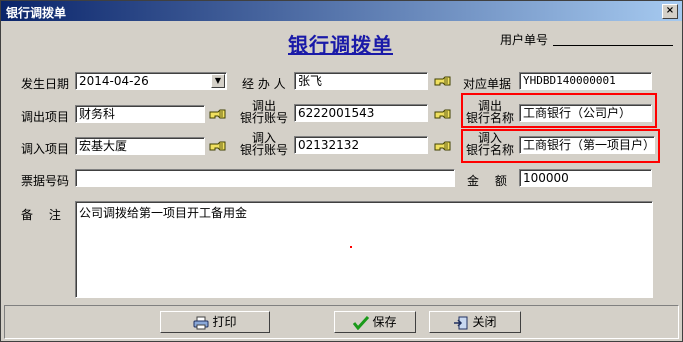  What do you see at coordinates (45, 117) in the screenshot?
I see `out-project-label: 调出项目` at bounding box center [45, 117].